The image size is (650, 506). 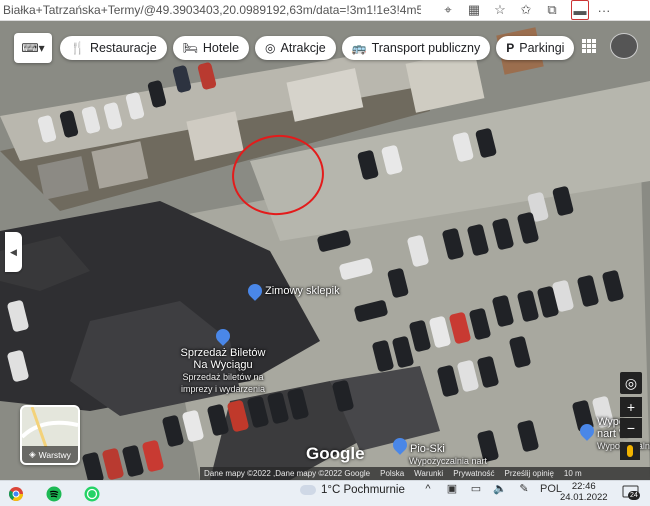 I want to click on more-icon: ···, so click(x=604, y=10).